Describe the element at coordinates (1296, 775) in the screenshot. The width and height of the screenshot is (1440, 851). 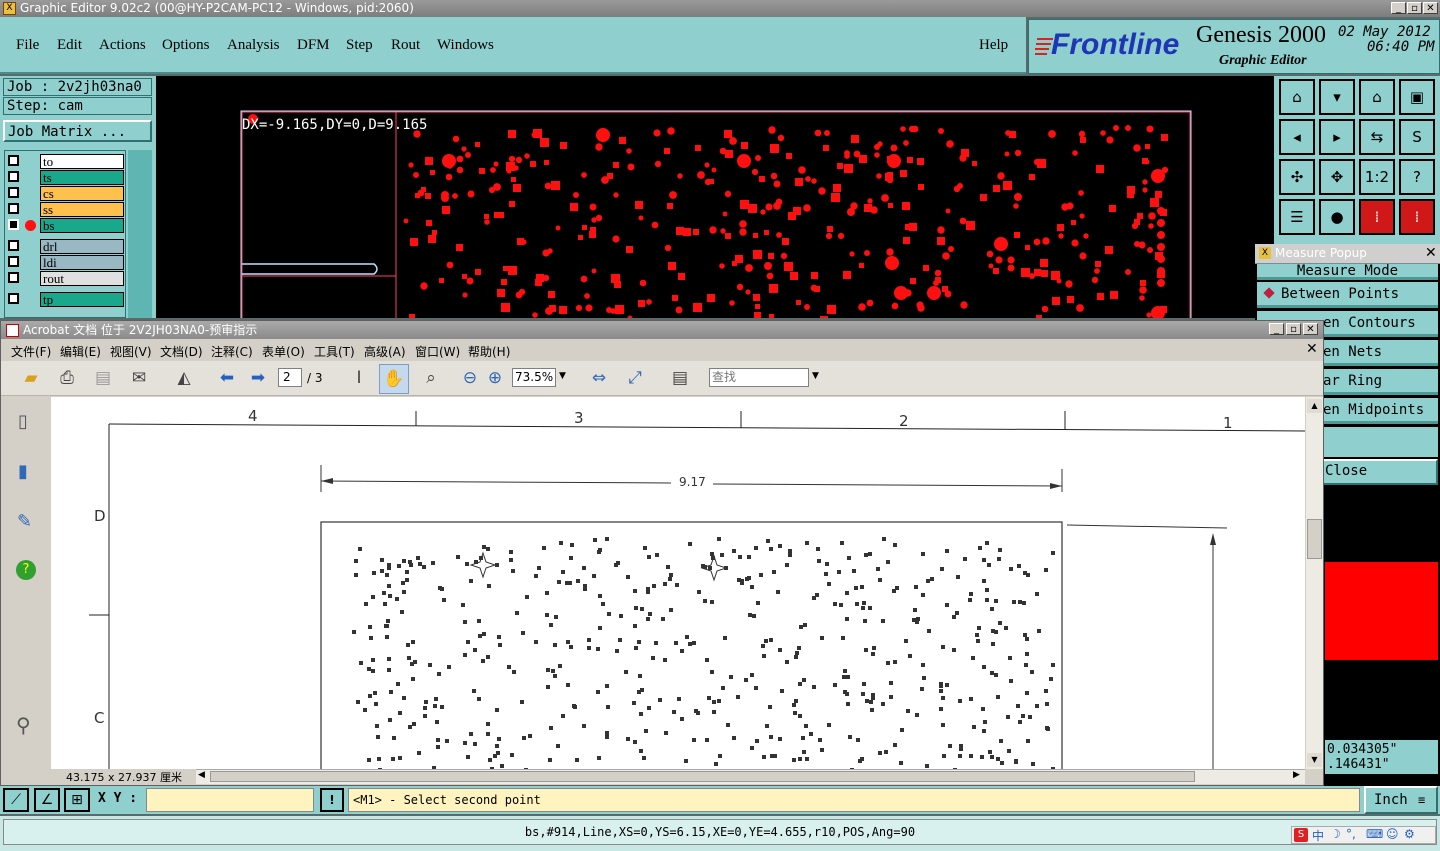
I see `scroll-right-icon: ▶` at that location.